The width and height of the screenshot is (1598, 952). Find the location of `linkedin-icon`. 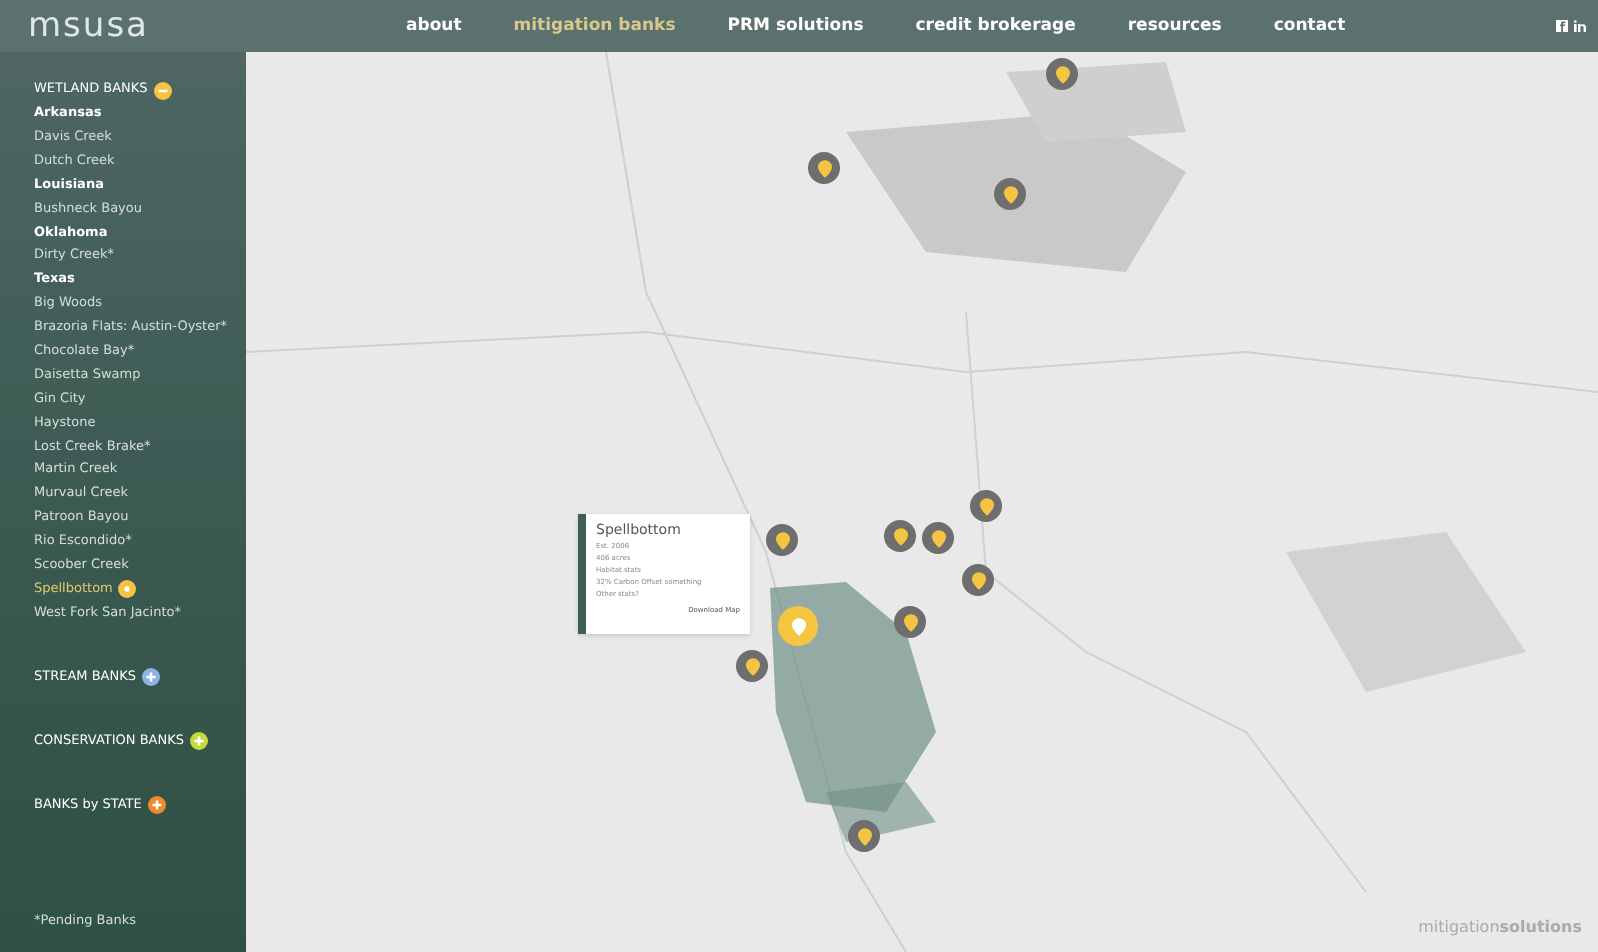

linkedin-icon is located at coordinates (1580, 26).